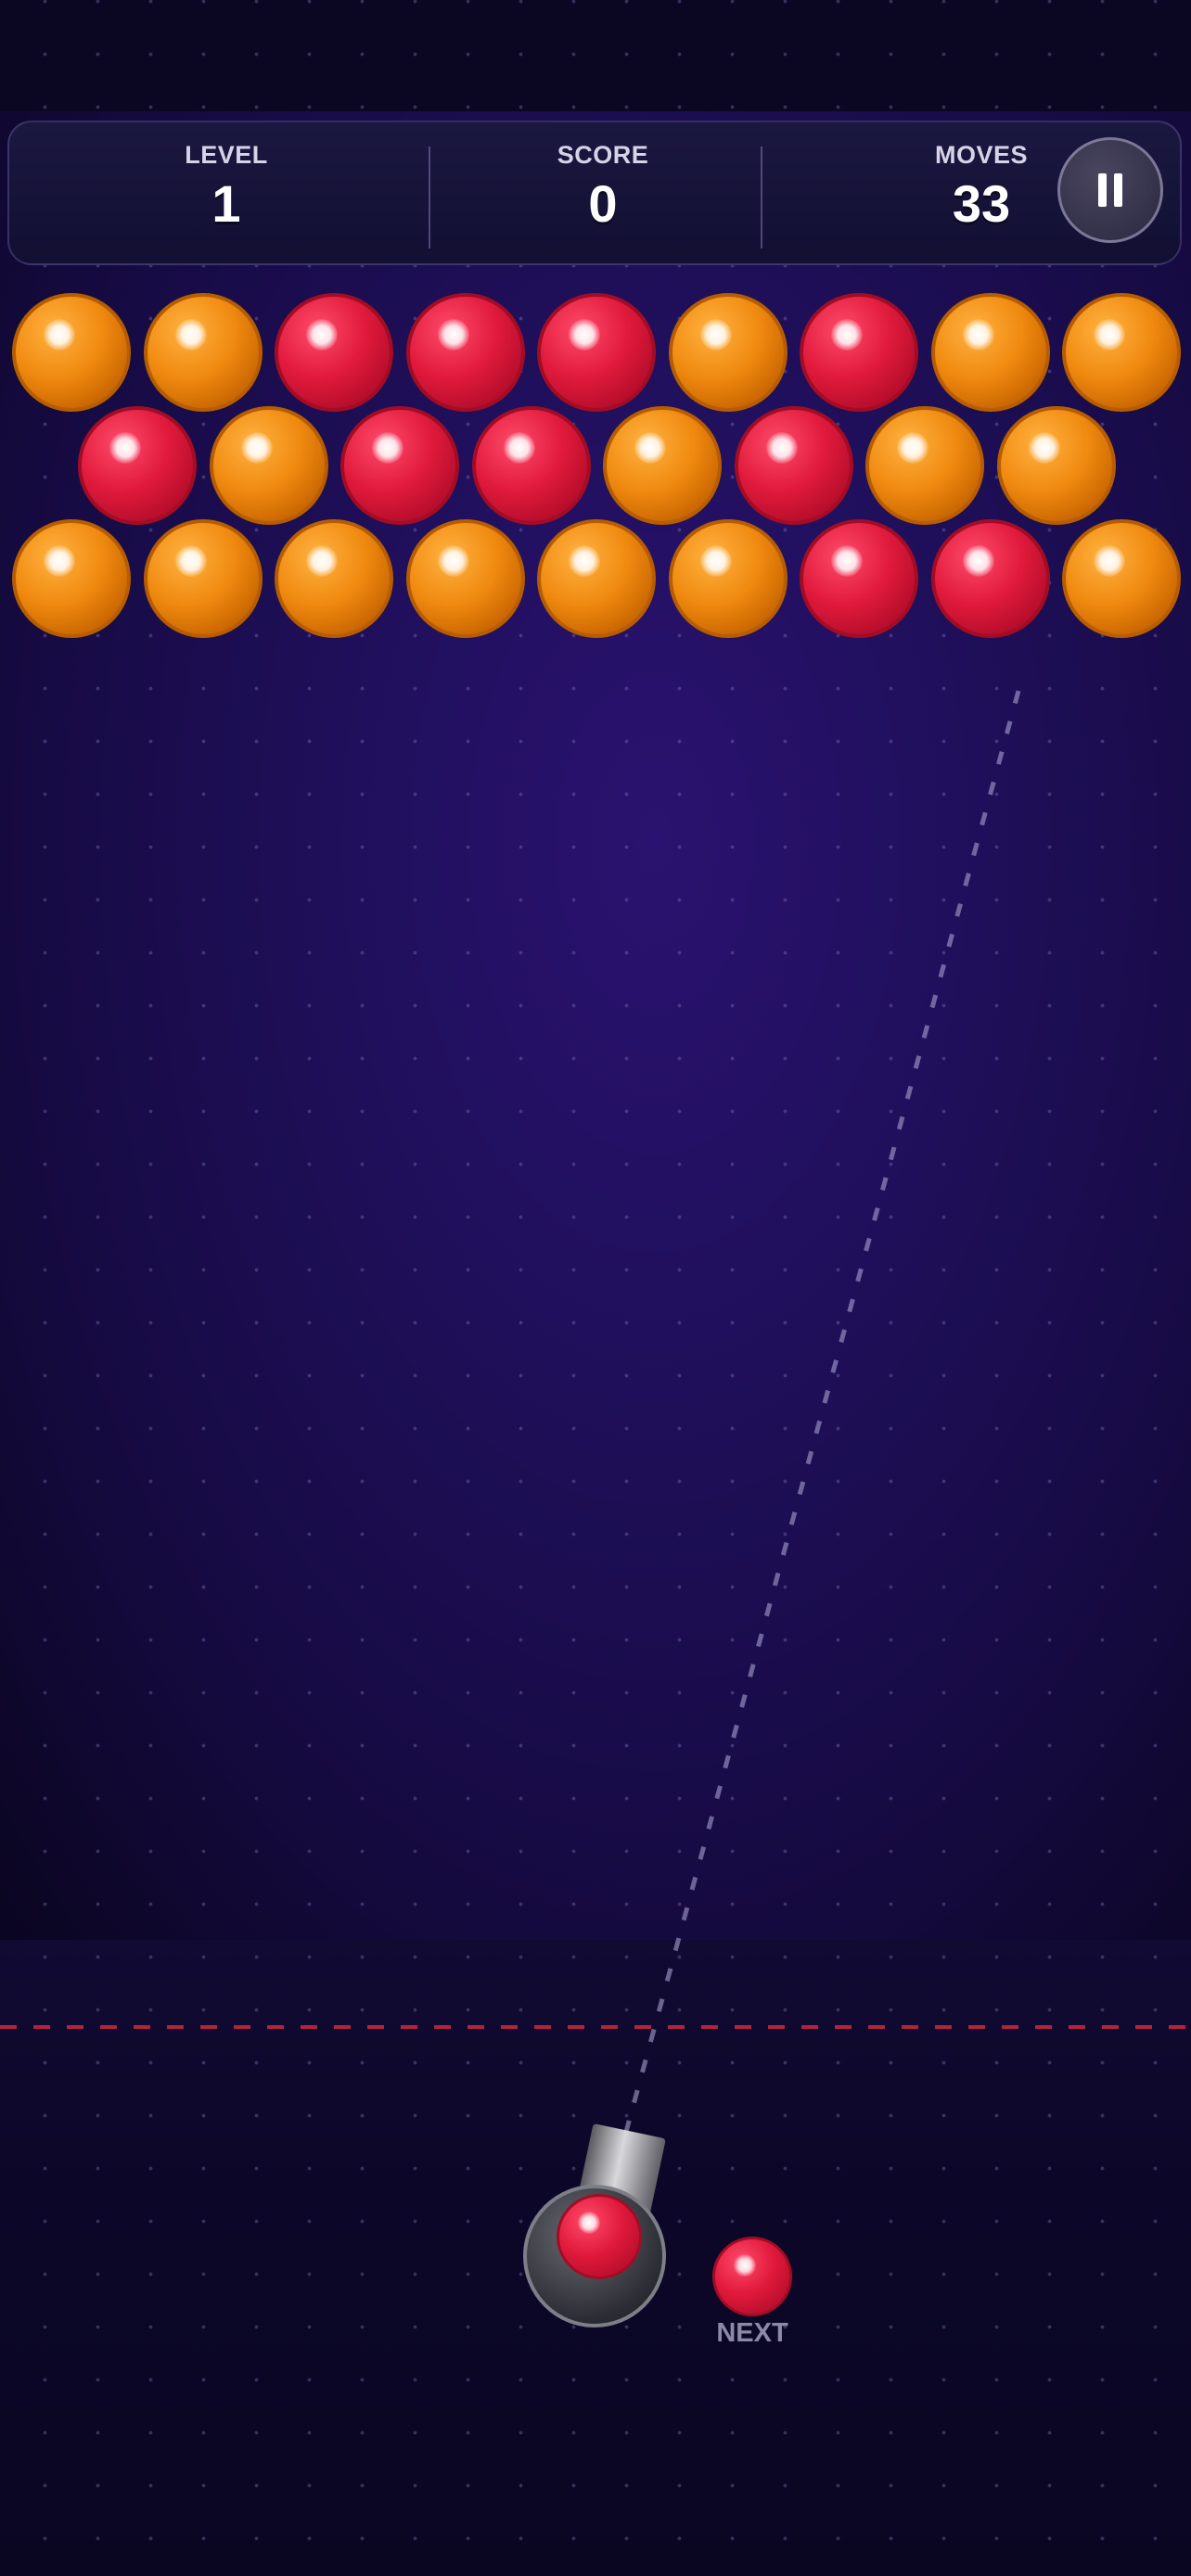 The width and height of the screenshot is (1191, 2576). I want to click on score-value: 0, so click(603, 203).